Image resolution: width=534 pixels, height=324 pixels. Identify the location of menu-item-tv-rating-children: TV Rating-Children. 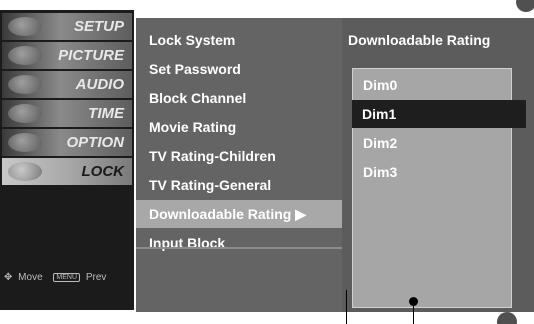
(239, 156).